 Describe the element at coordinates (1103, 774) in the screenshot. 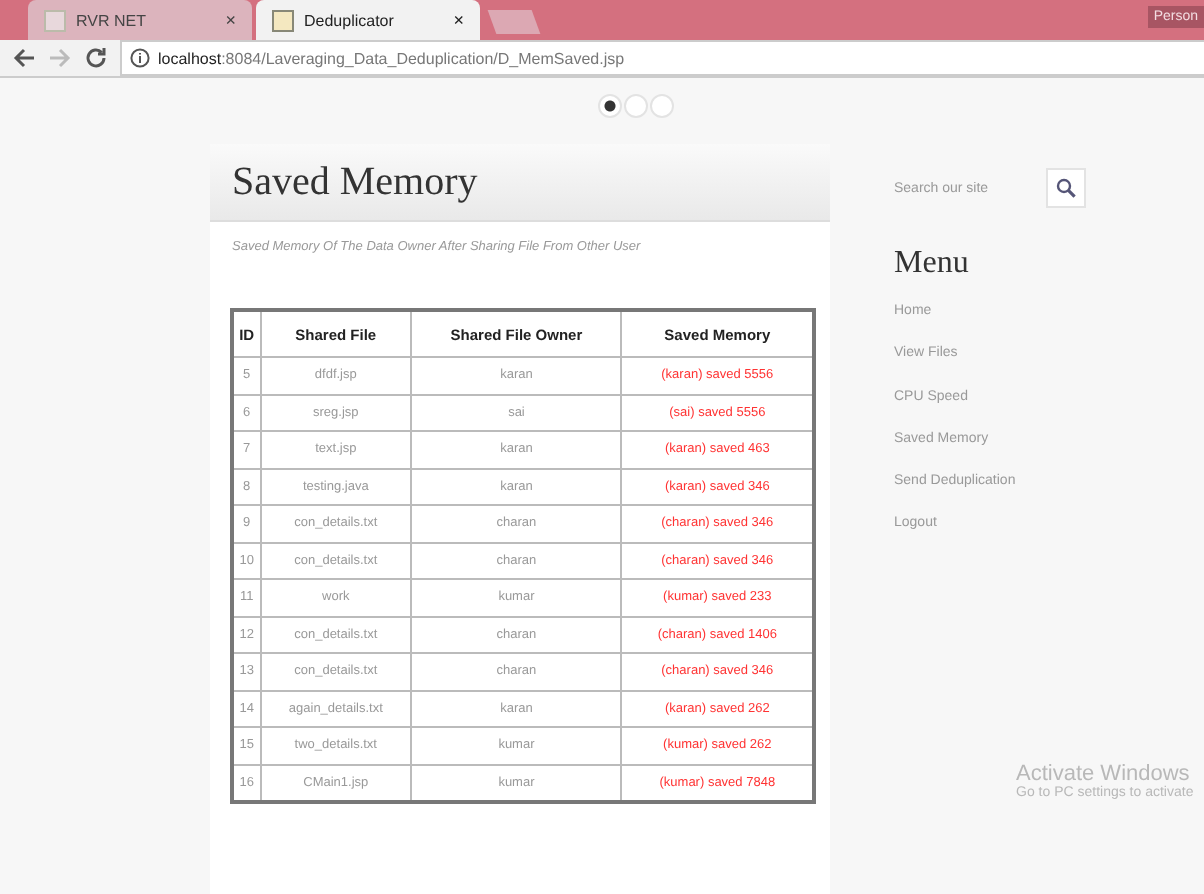

I see `activation-title: Activate Windows` at that location.